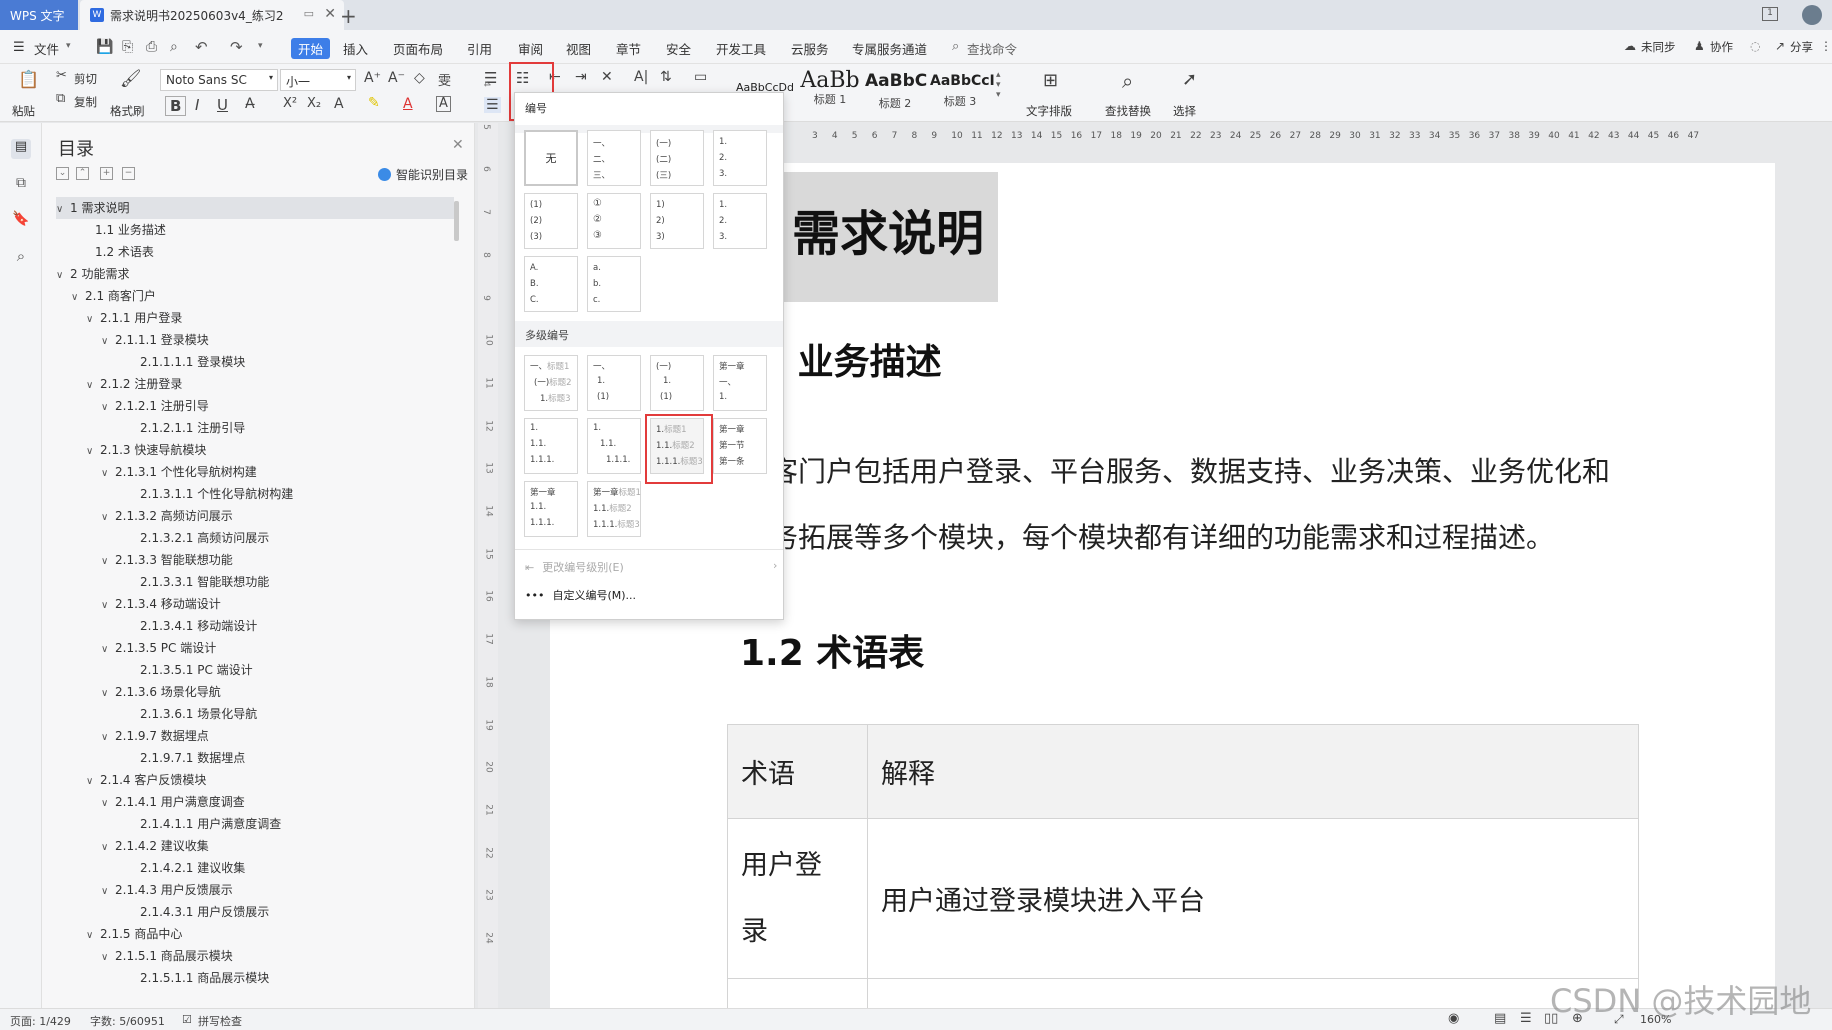  What do you see at coordinates (255, 252) in the screenshot?
I see `toc-item: 1.2 术语表` at bounding box center [255, 252].